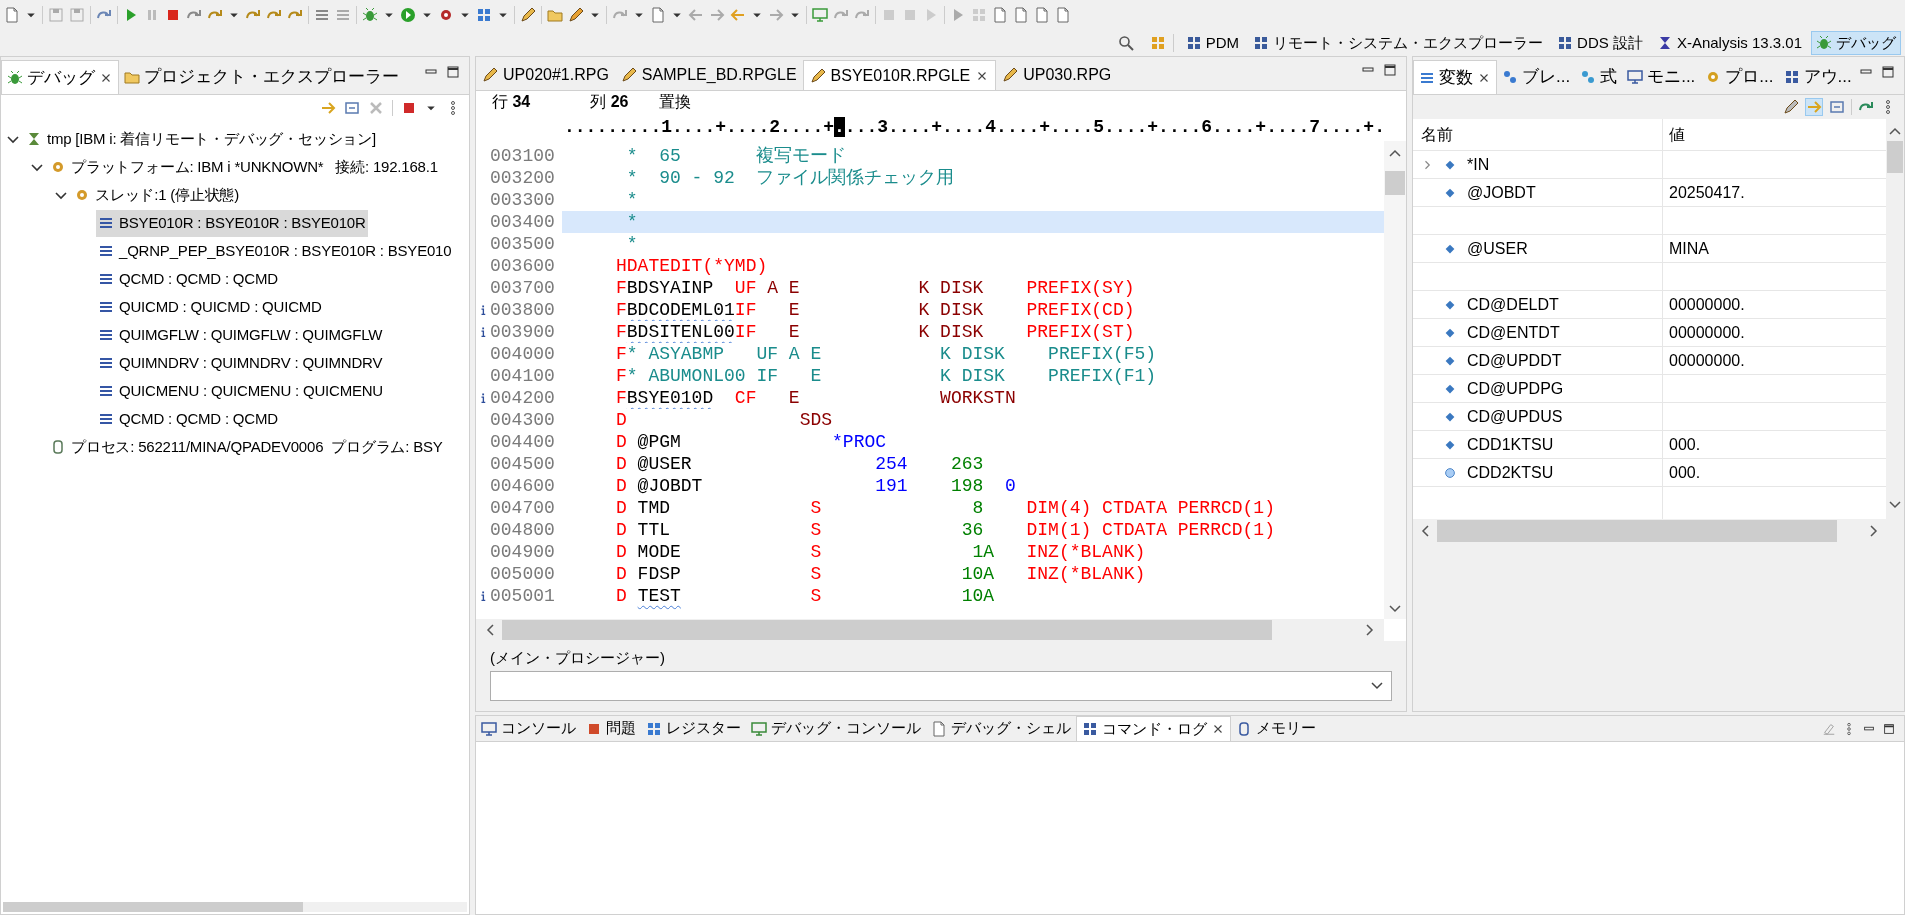 This screenshot has height=915, width=1905. What do you see at coordinates (484, 15) in the screenshot?
I see `grid-icon` at bounding box center [484, 15].